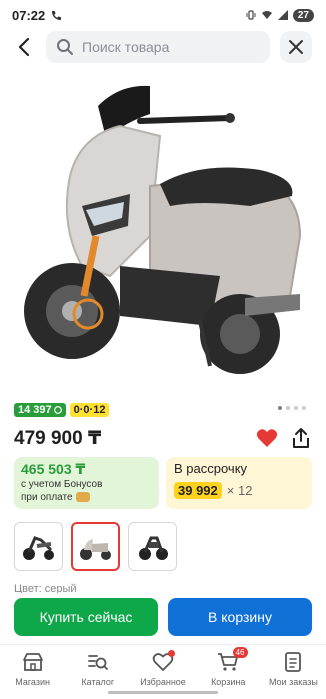  Describe the element at coordinates (239, 490) in the screenshot. I see `installment-months: × 12` at that location.